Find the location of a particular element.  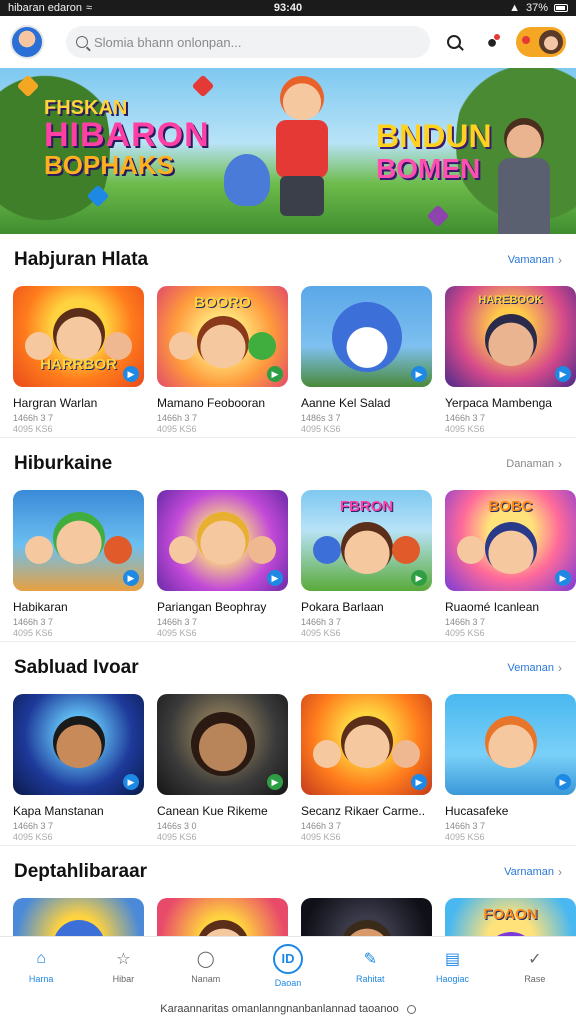

view-all-link: Danaman › is located at coordinates (534, 464).